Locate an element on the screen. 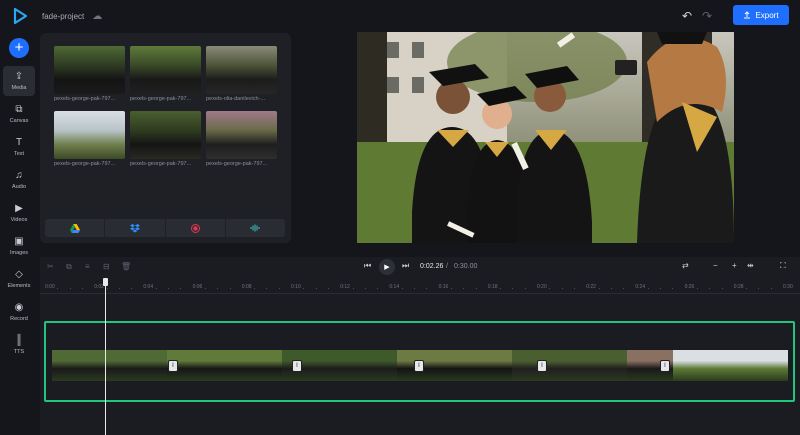  fullscreen-icon: ⛶ is located at coordinates (783, 266).